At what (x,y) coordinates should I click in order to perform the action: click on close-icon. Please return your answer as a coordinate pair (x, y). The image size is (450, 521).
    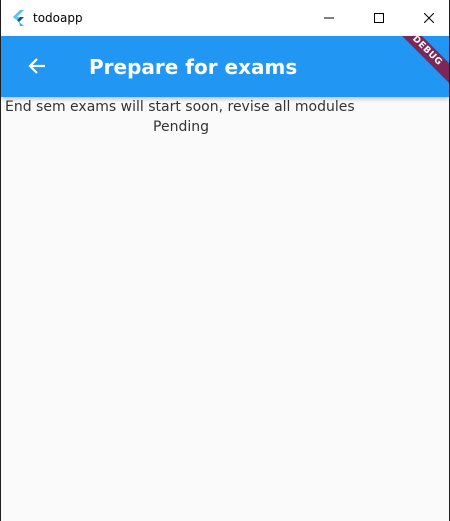
    Looking at the image, I should click on (428, 18).